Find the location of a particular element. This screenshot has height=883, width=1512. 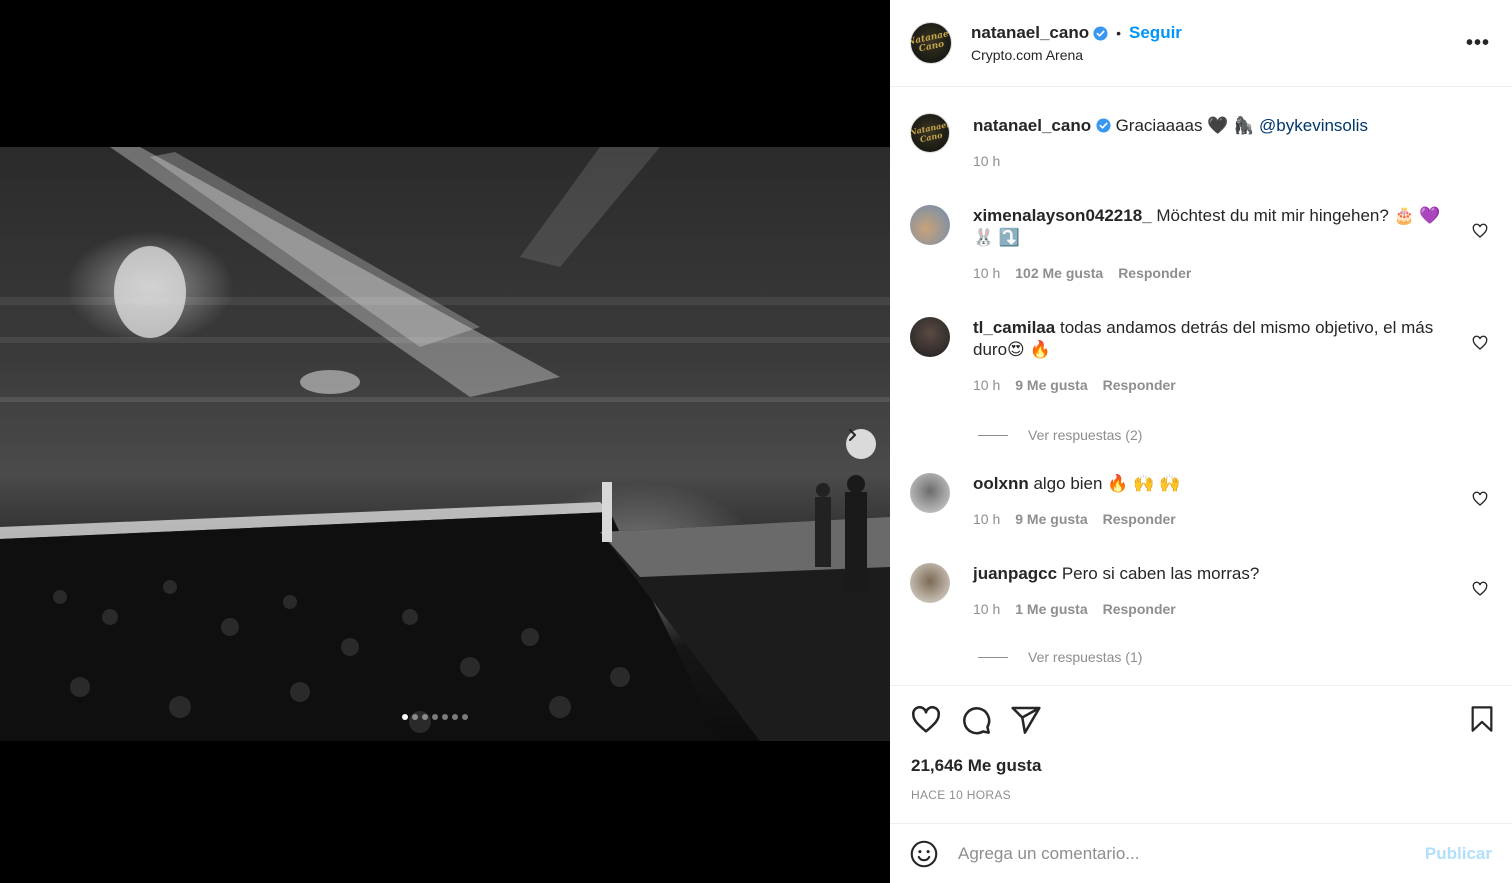

comment-likes: 102 Me gusta is located at coordinates (1059, 273).